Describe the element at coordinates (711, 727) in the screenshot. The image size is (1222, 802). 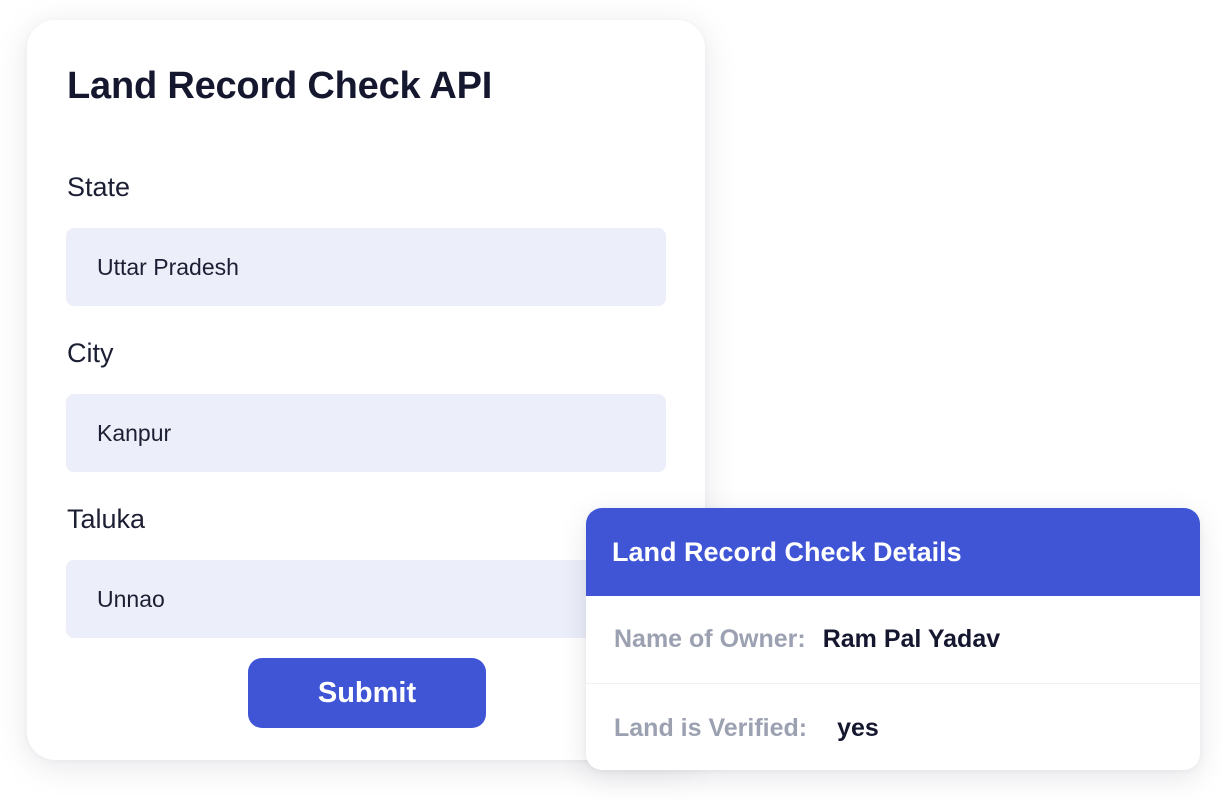
I see `verified-key: Land is Verified:` at that location.